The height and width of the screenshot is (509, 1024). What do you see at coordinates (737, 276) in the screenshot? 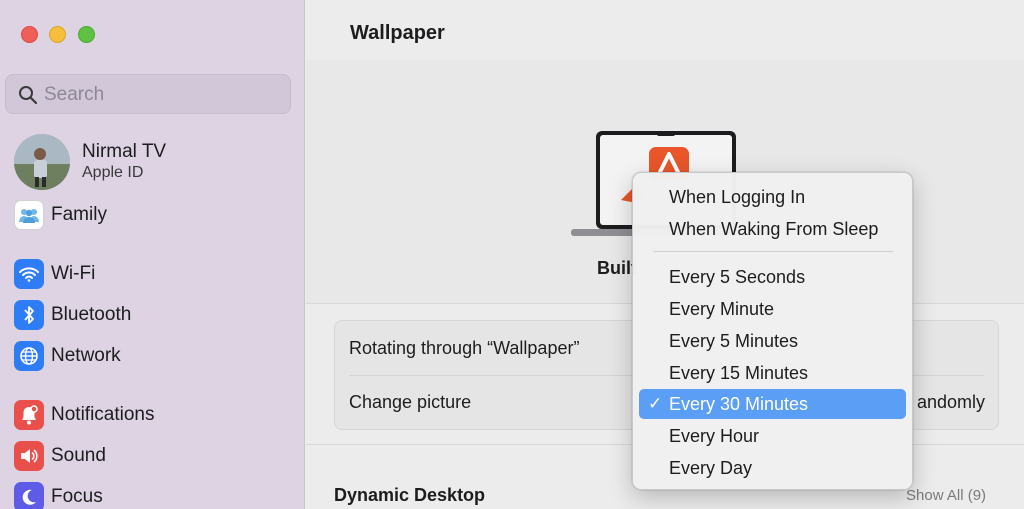
I see `menu-item-label: Every 5 Seconds` at bounding box center [737, 276].